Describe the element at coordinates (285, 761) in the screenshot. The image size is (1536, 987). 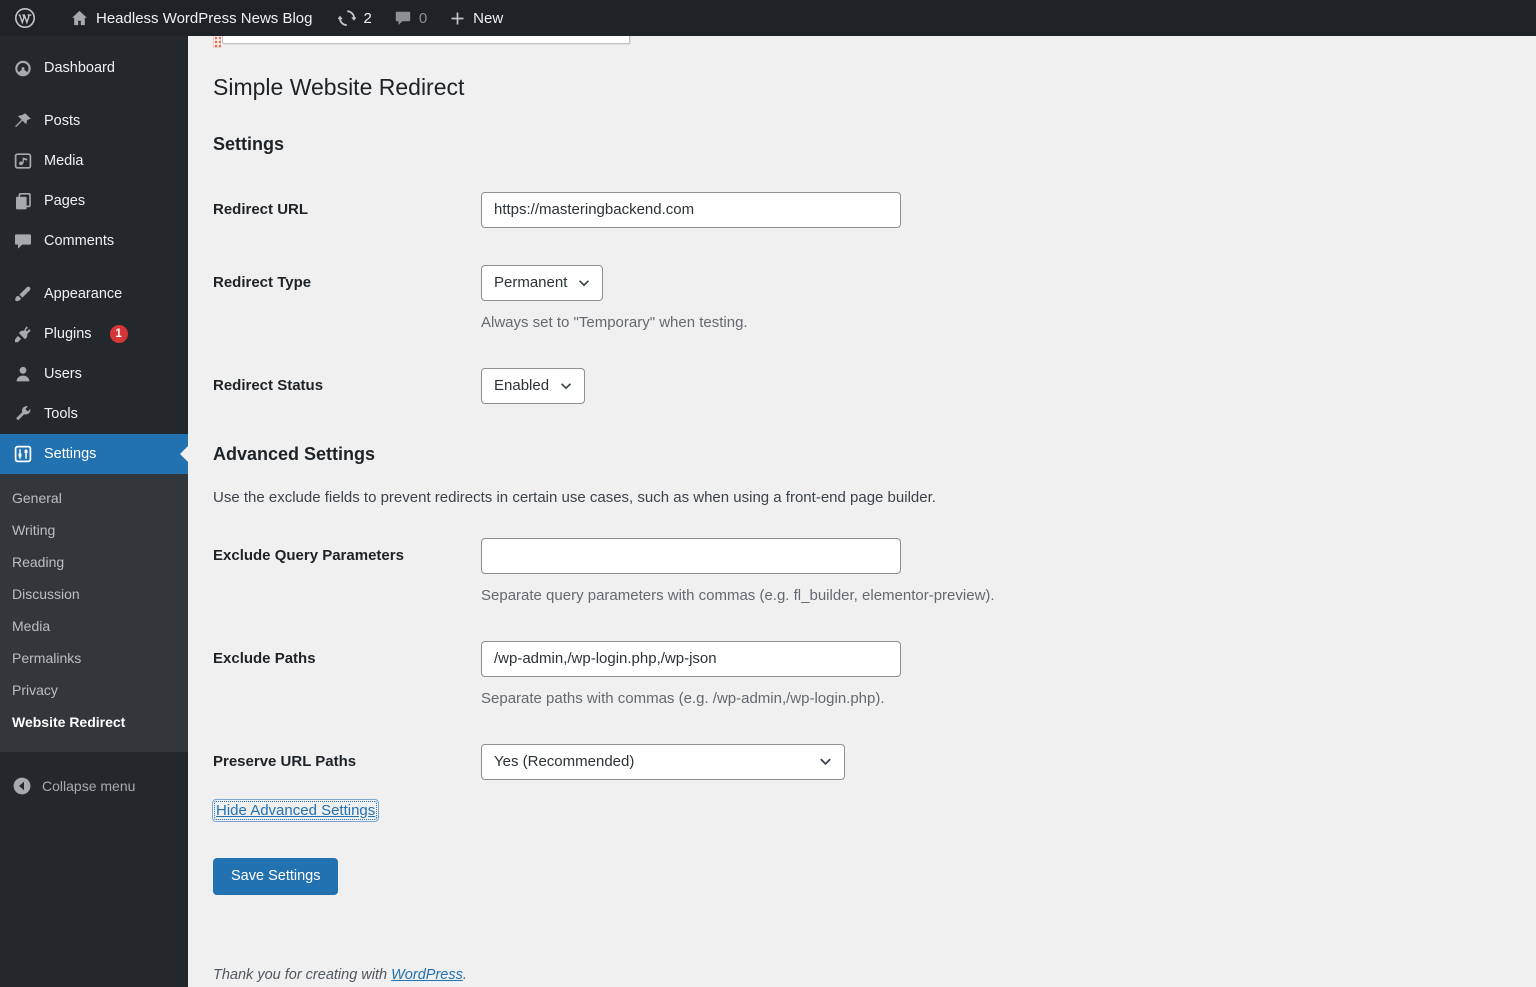
I see `preserve-paths-label: Preserve URL Paths` at that location.